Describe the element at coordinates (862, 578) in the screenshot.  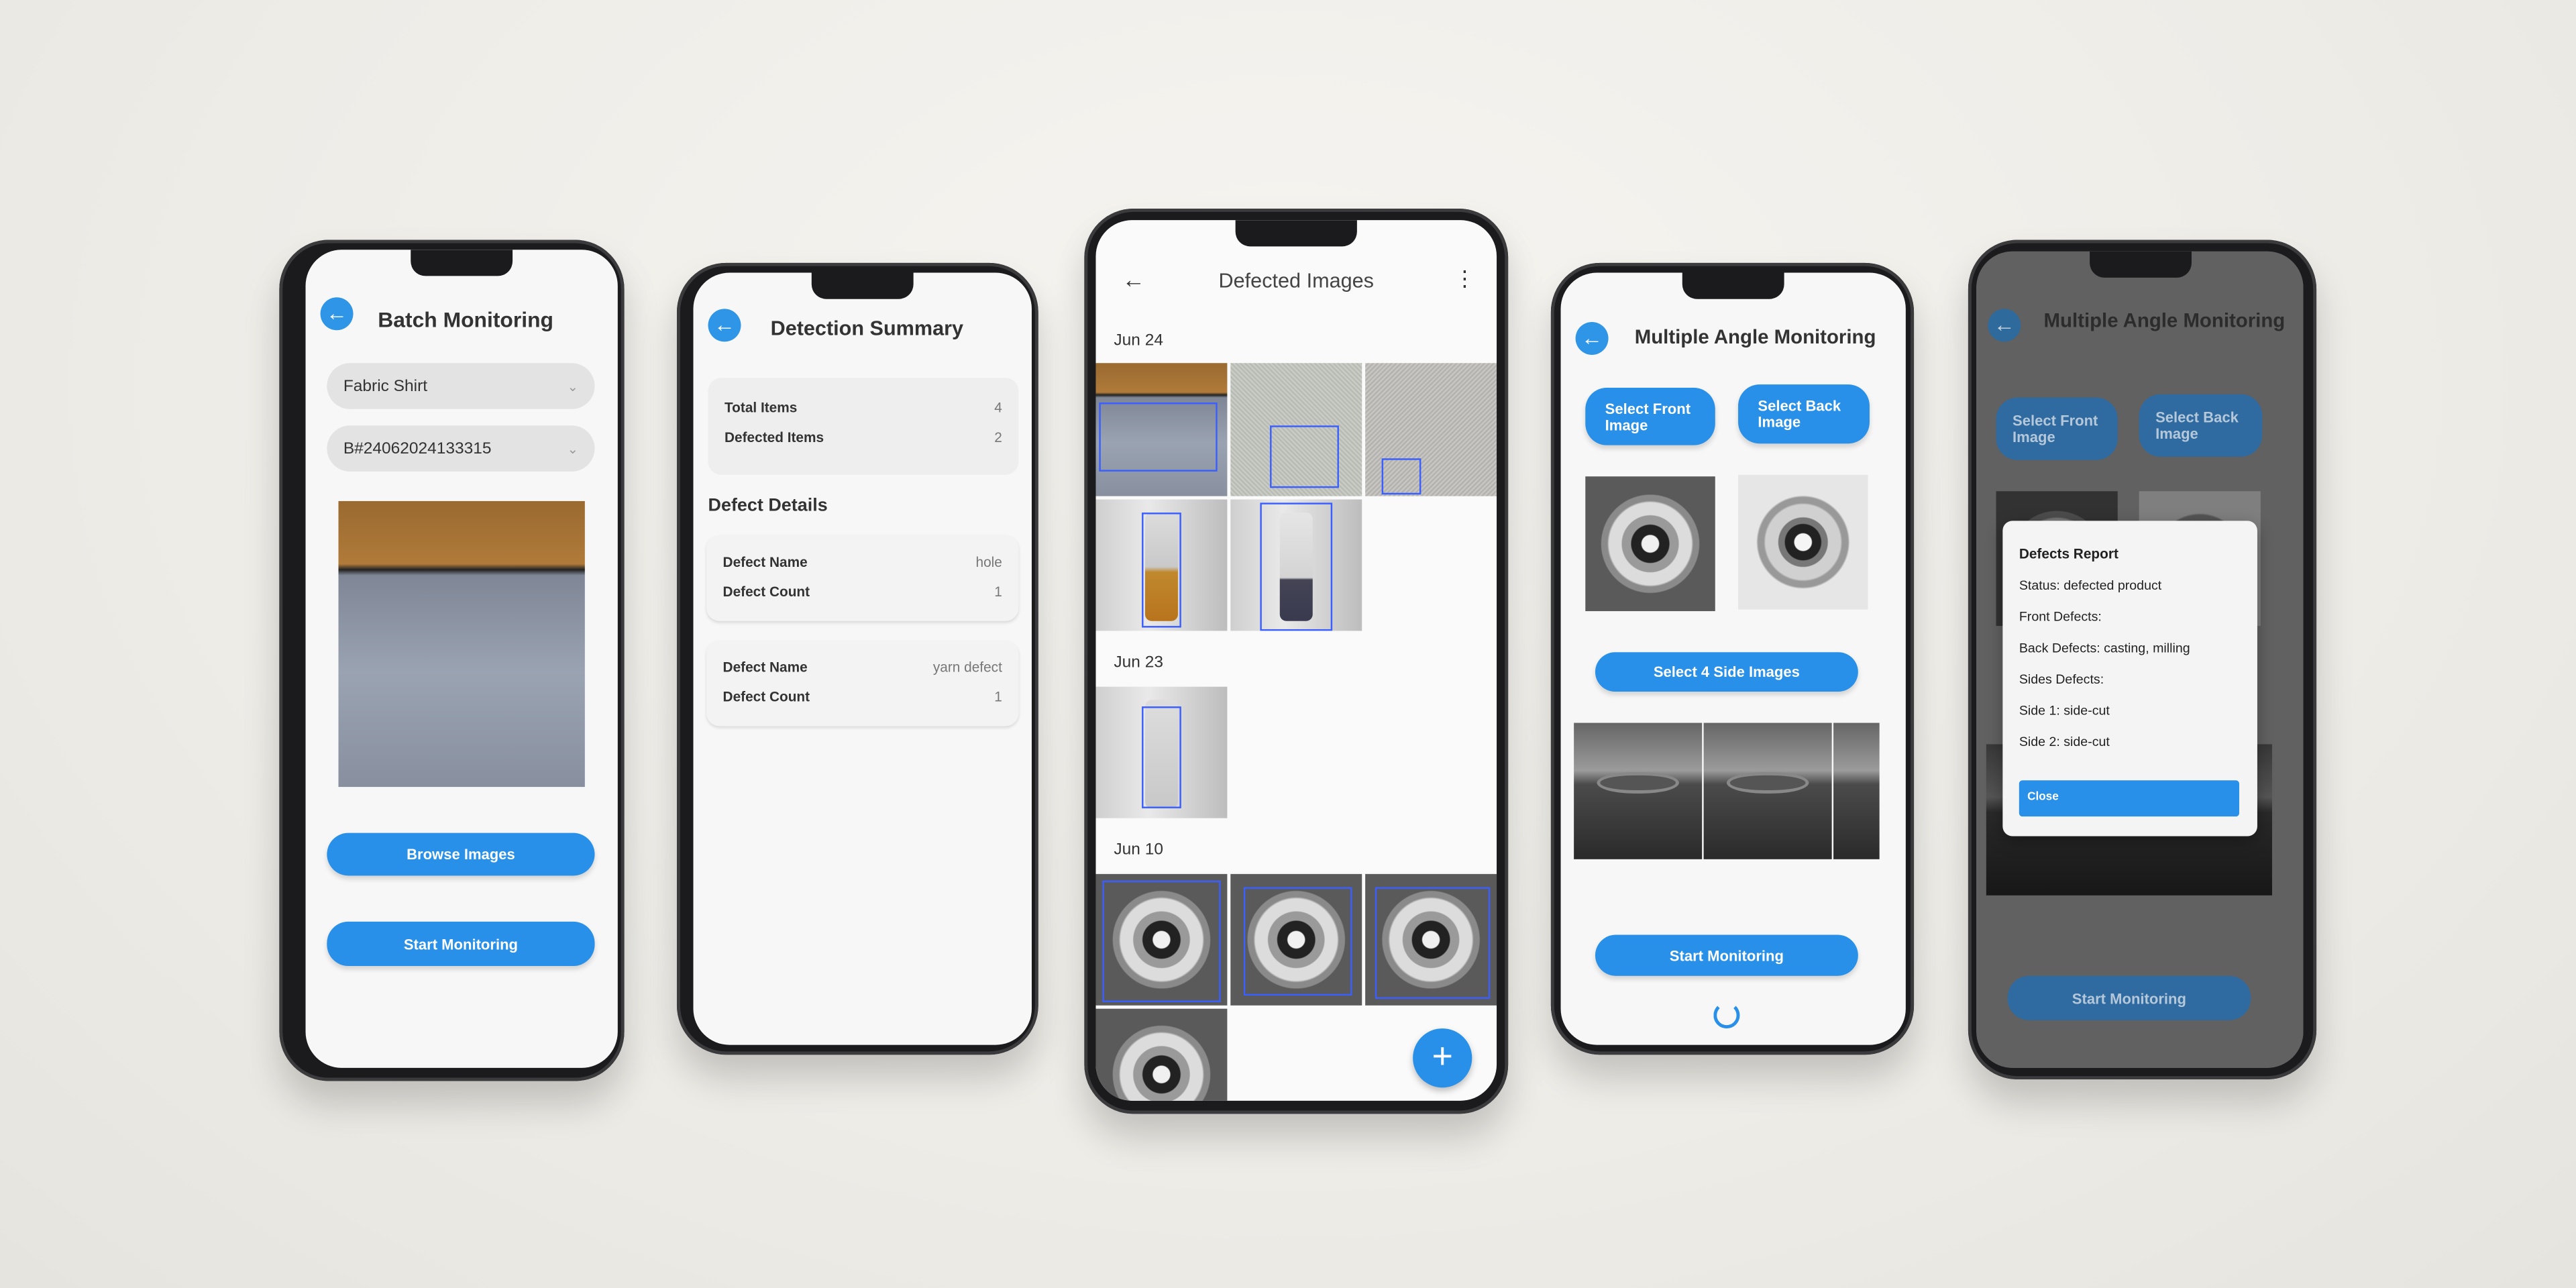
I see `defect-card: Defect Name hole Defect Count 1` at that location.